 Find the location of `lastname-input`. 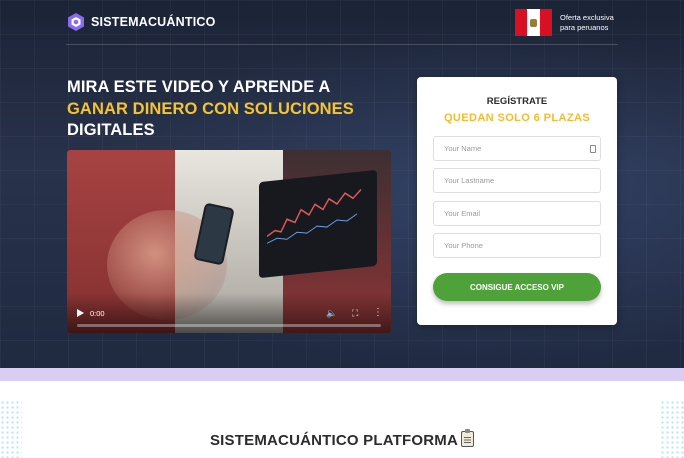

lastname-input is located at coordinates (517, 180).